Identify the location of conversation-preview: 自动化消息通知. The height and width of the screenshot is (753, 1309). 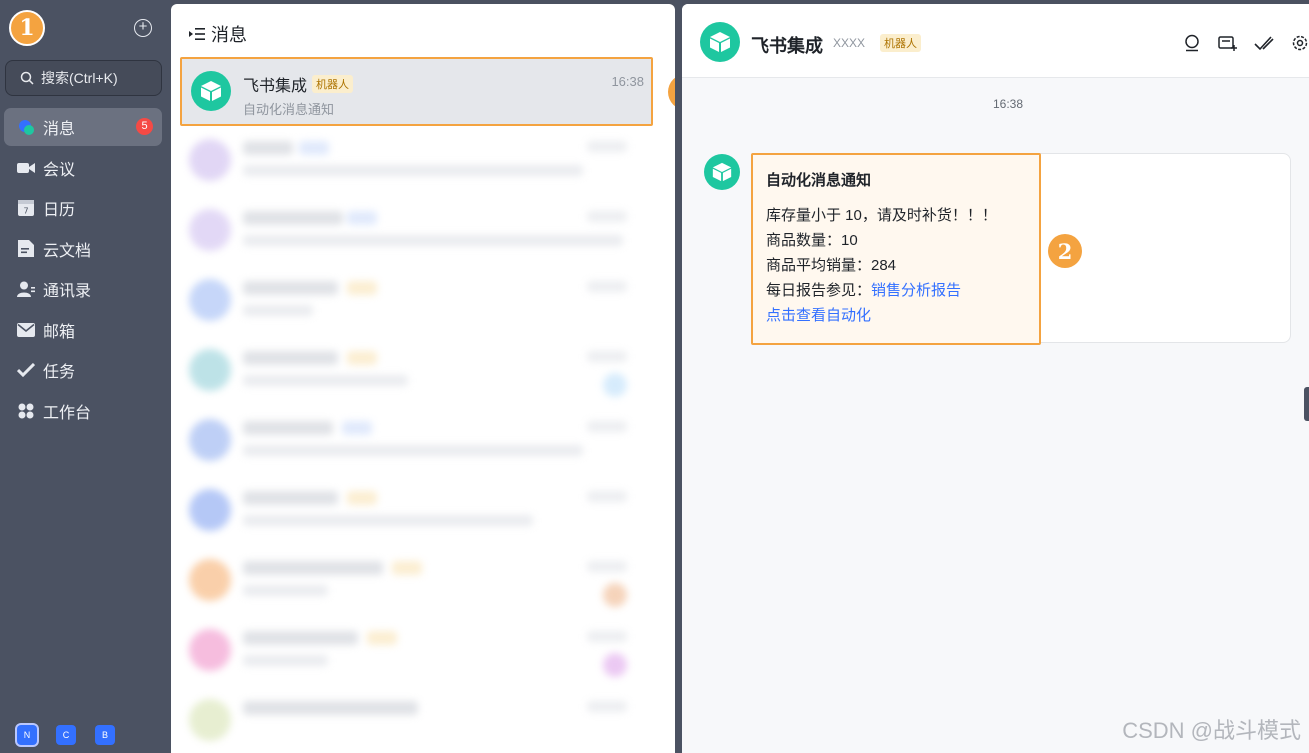
(289, 109).